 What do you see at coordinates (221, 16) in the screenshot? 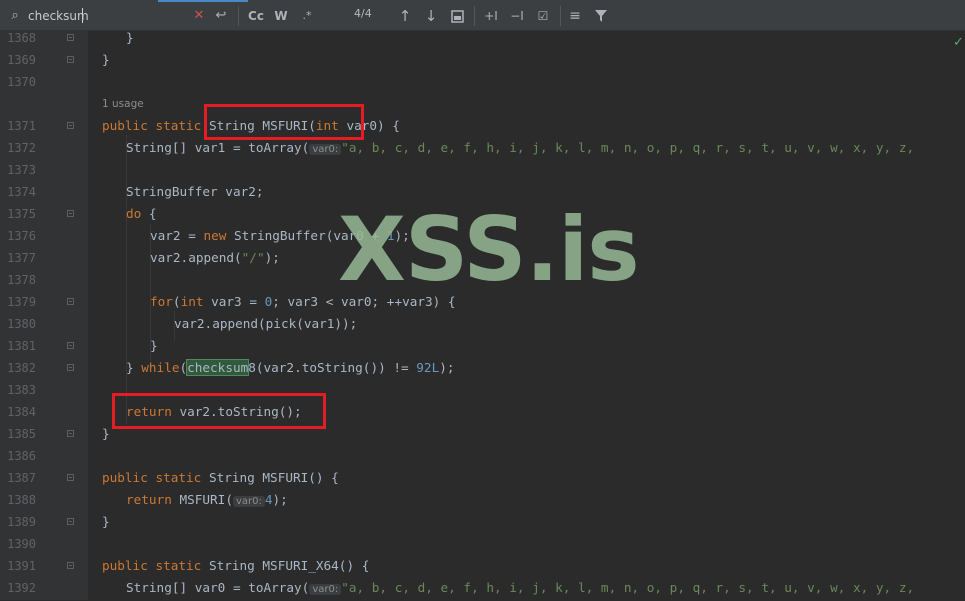
I see `new-line-icon: ↩` at bounding box center [221, 16].